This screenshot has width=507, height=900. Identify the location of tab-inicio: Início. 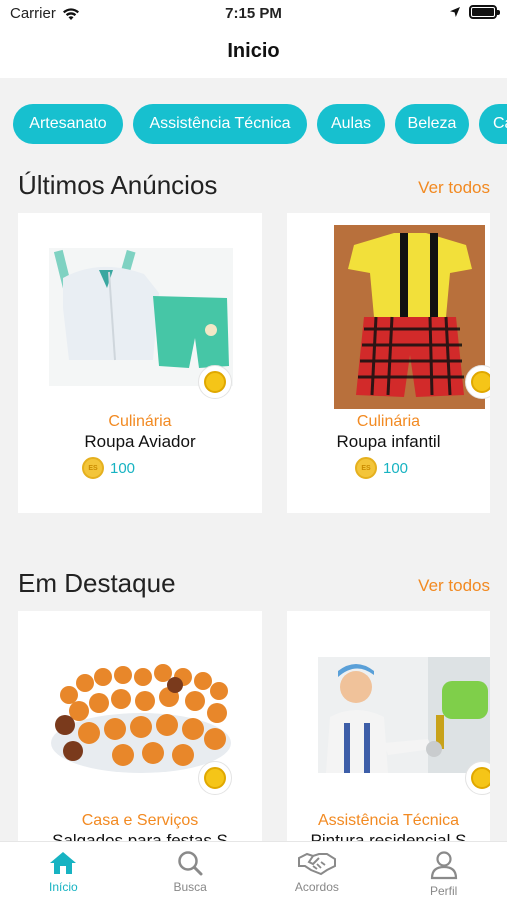
(63, 871).